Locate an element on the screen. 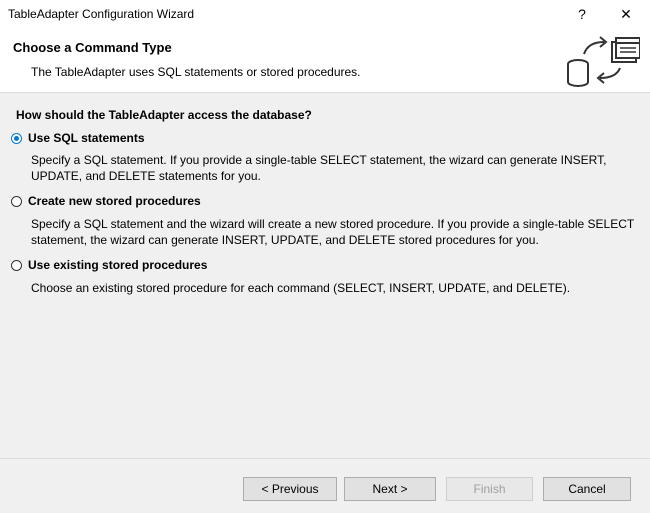 Image resolution: width=650 pixels, height=513 pixels. option-label: Create new stored procedures is located at coordinates (114, 201).